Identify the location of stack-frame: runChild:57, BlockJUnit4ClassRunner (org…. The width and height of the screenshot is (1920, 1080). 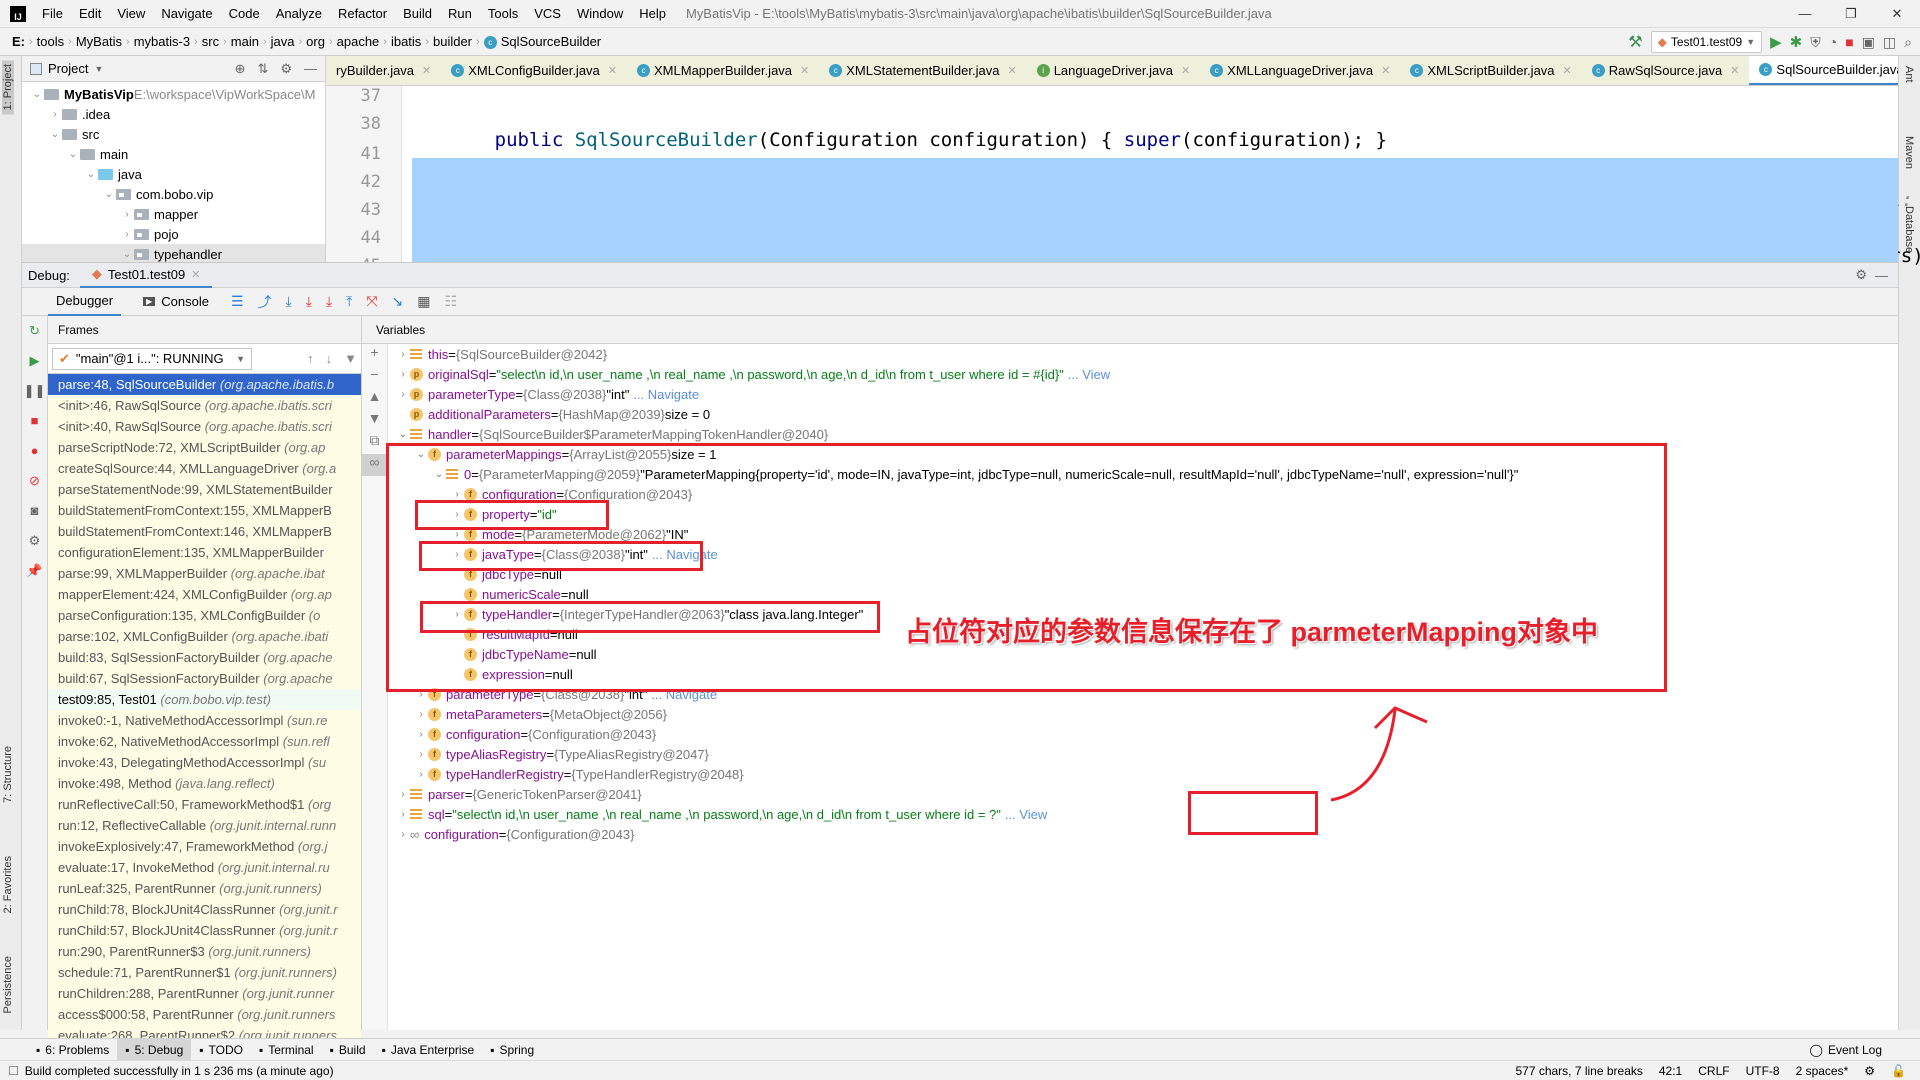
(204, 930).